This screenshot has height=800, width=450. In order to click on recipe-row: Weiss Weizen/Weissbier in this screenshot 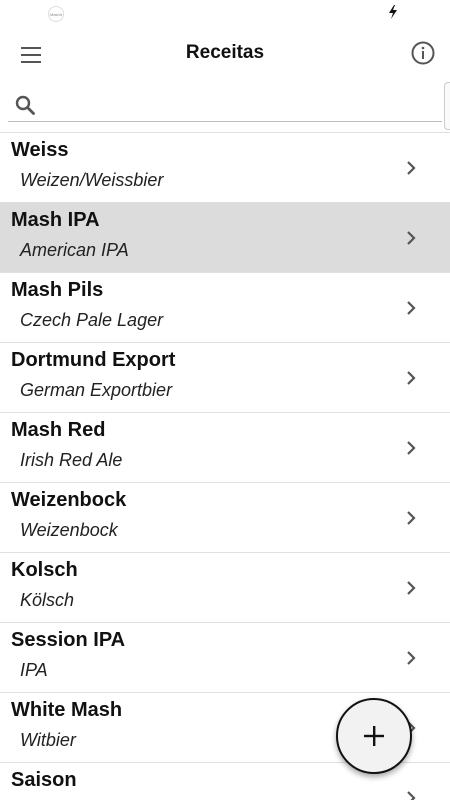, I will do `click(225, 168)`.